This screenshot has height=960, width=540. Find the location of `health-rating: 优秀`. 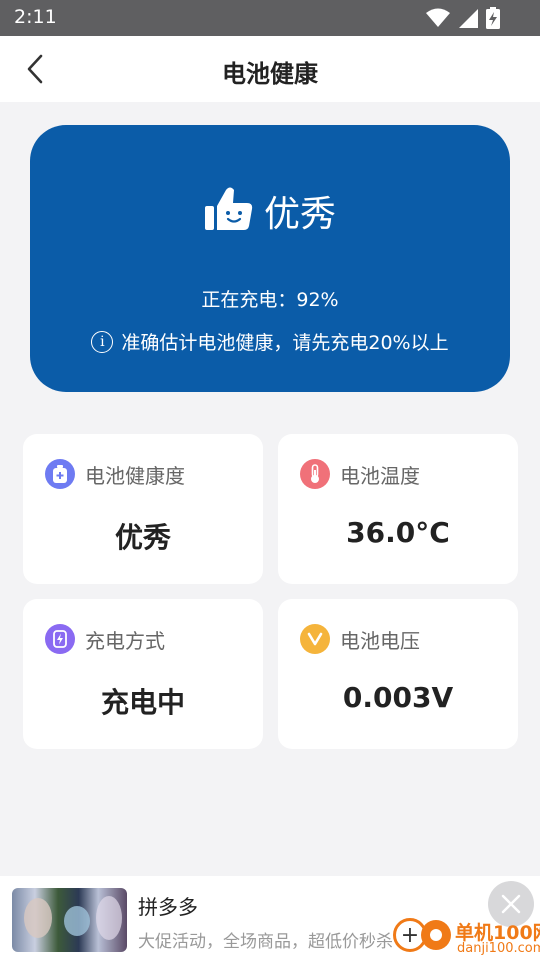

health-rating: 优秀 is located at coordinates (270, 211).